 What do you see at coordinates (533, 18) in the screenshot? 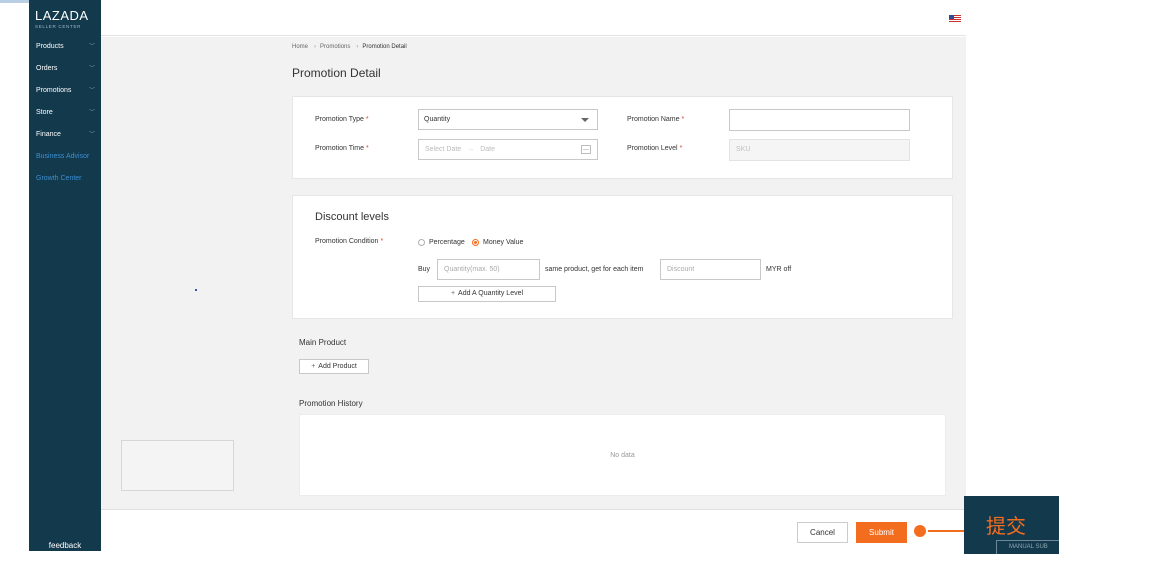
I see `top-header` at bounding box center [533, 18].